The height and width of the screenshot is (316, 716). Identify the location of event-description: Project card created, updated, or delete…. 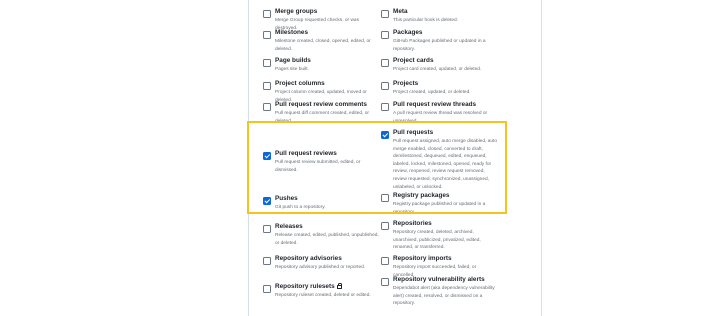
(437, 69).